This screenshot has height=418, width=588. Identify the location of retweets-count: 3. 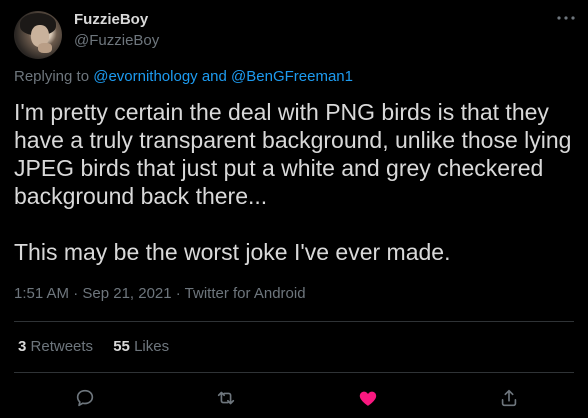
(22, 346).